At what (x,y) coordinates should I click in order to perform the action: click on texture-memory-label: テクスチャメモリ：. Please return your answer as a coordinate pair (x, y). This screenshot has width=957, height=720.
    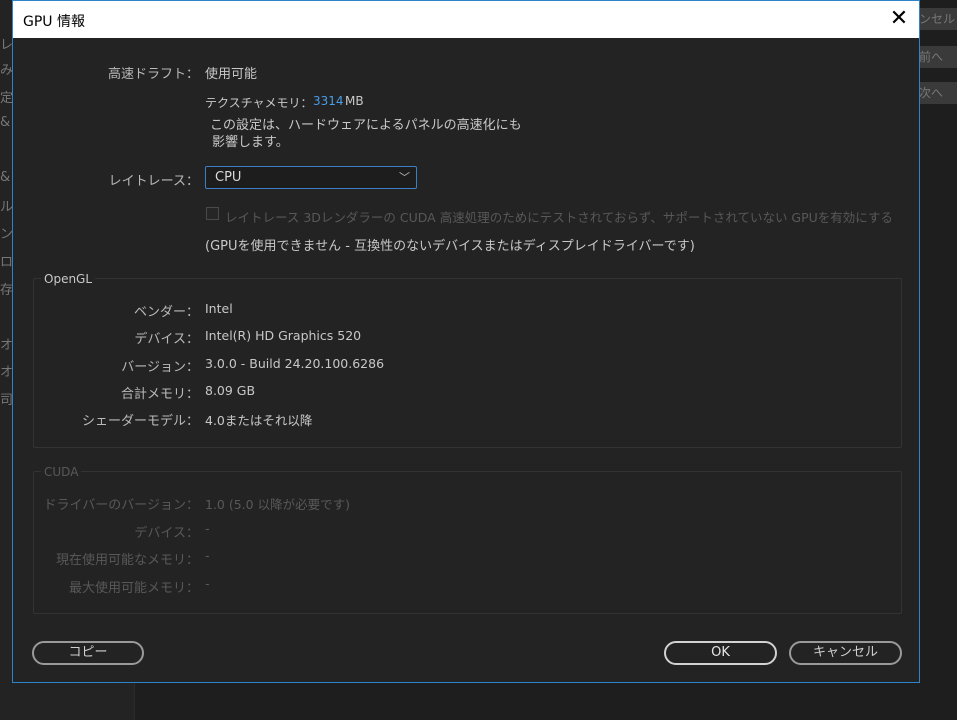
    Looking at the image, I should click on (259, 103).